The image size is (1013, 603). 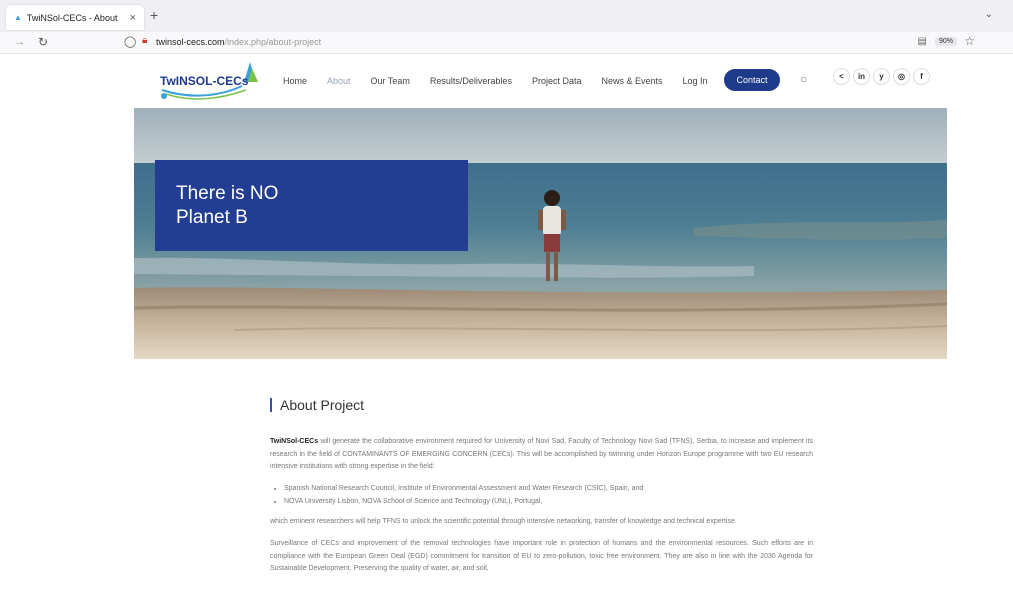 What do you see at coordinates (945, 41) in the screenshot?
I see `zoom-level: 90%` at bounding box center [945, 41].